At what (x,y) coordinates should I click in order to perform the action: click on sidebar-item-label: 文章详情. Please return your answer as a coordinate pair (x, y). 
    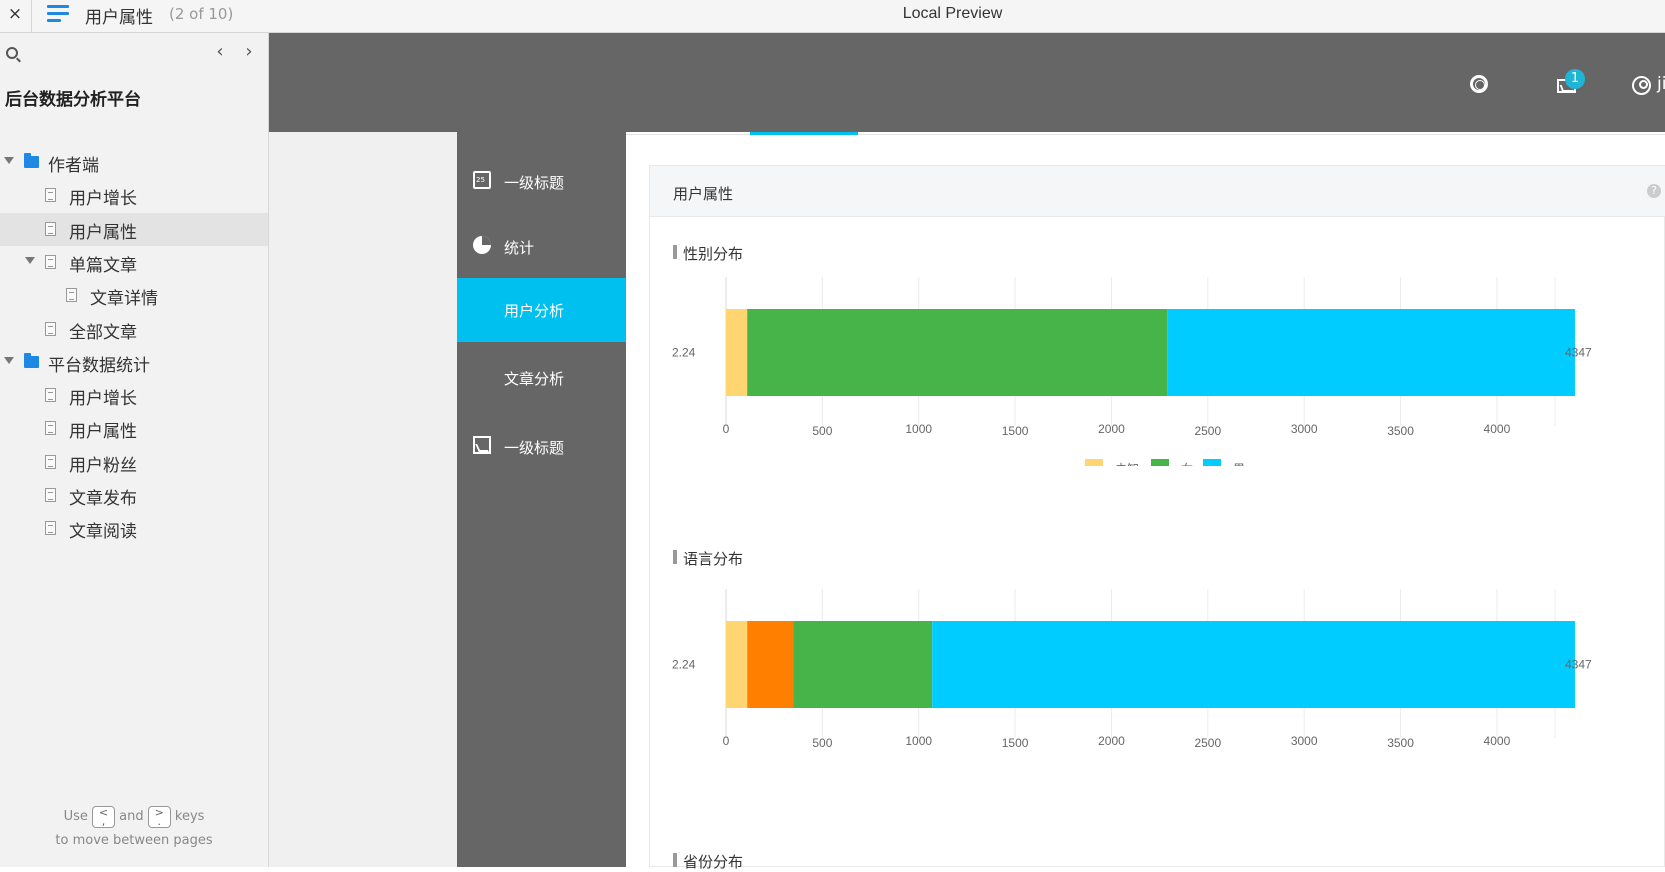
    Looking at the image, I should click on (124, 299).